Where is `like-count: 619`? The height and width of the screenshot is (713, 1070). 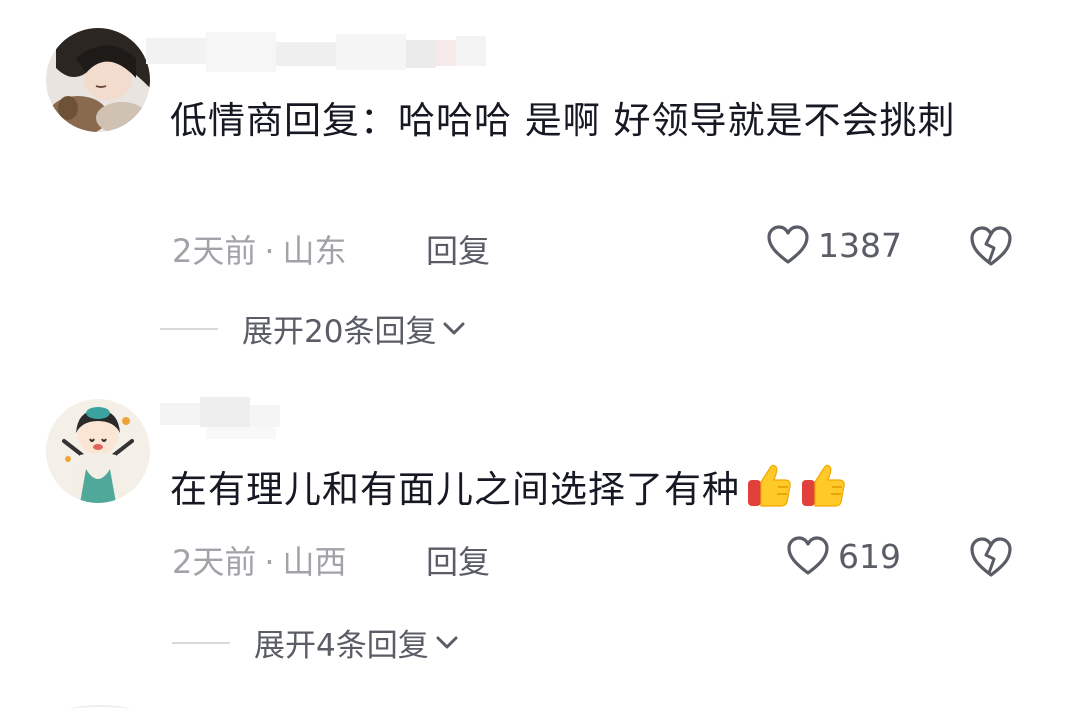 like-count: 619 is located at coordinates (869, 556).